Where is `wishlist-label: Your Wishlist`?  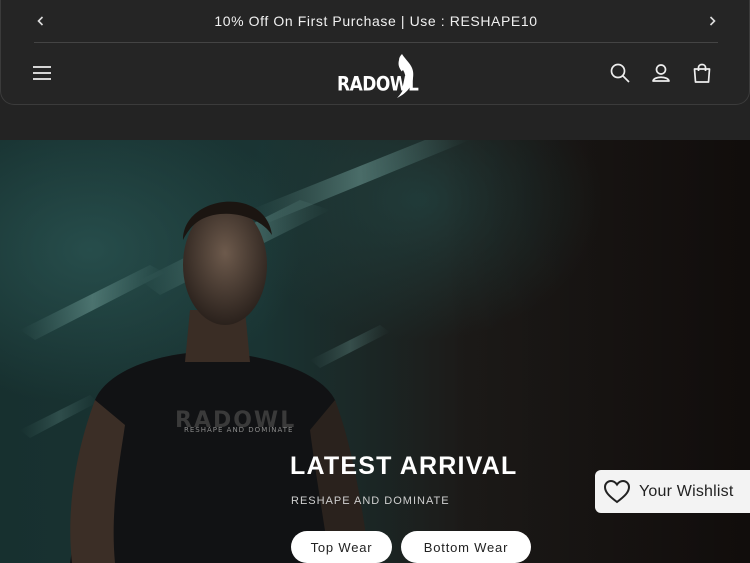 wishlist-label: Your Wishlist is located at coordinates (686, 491).